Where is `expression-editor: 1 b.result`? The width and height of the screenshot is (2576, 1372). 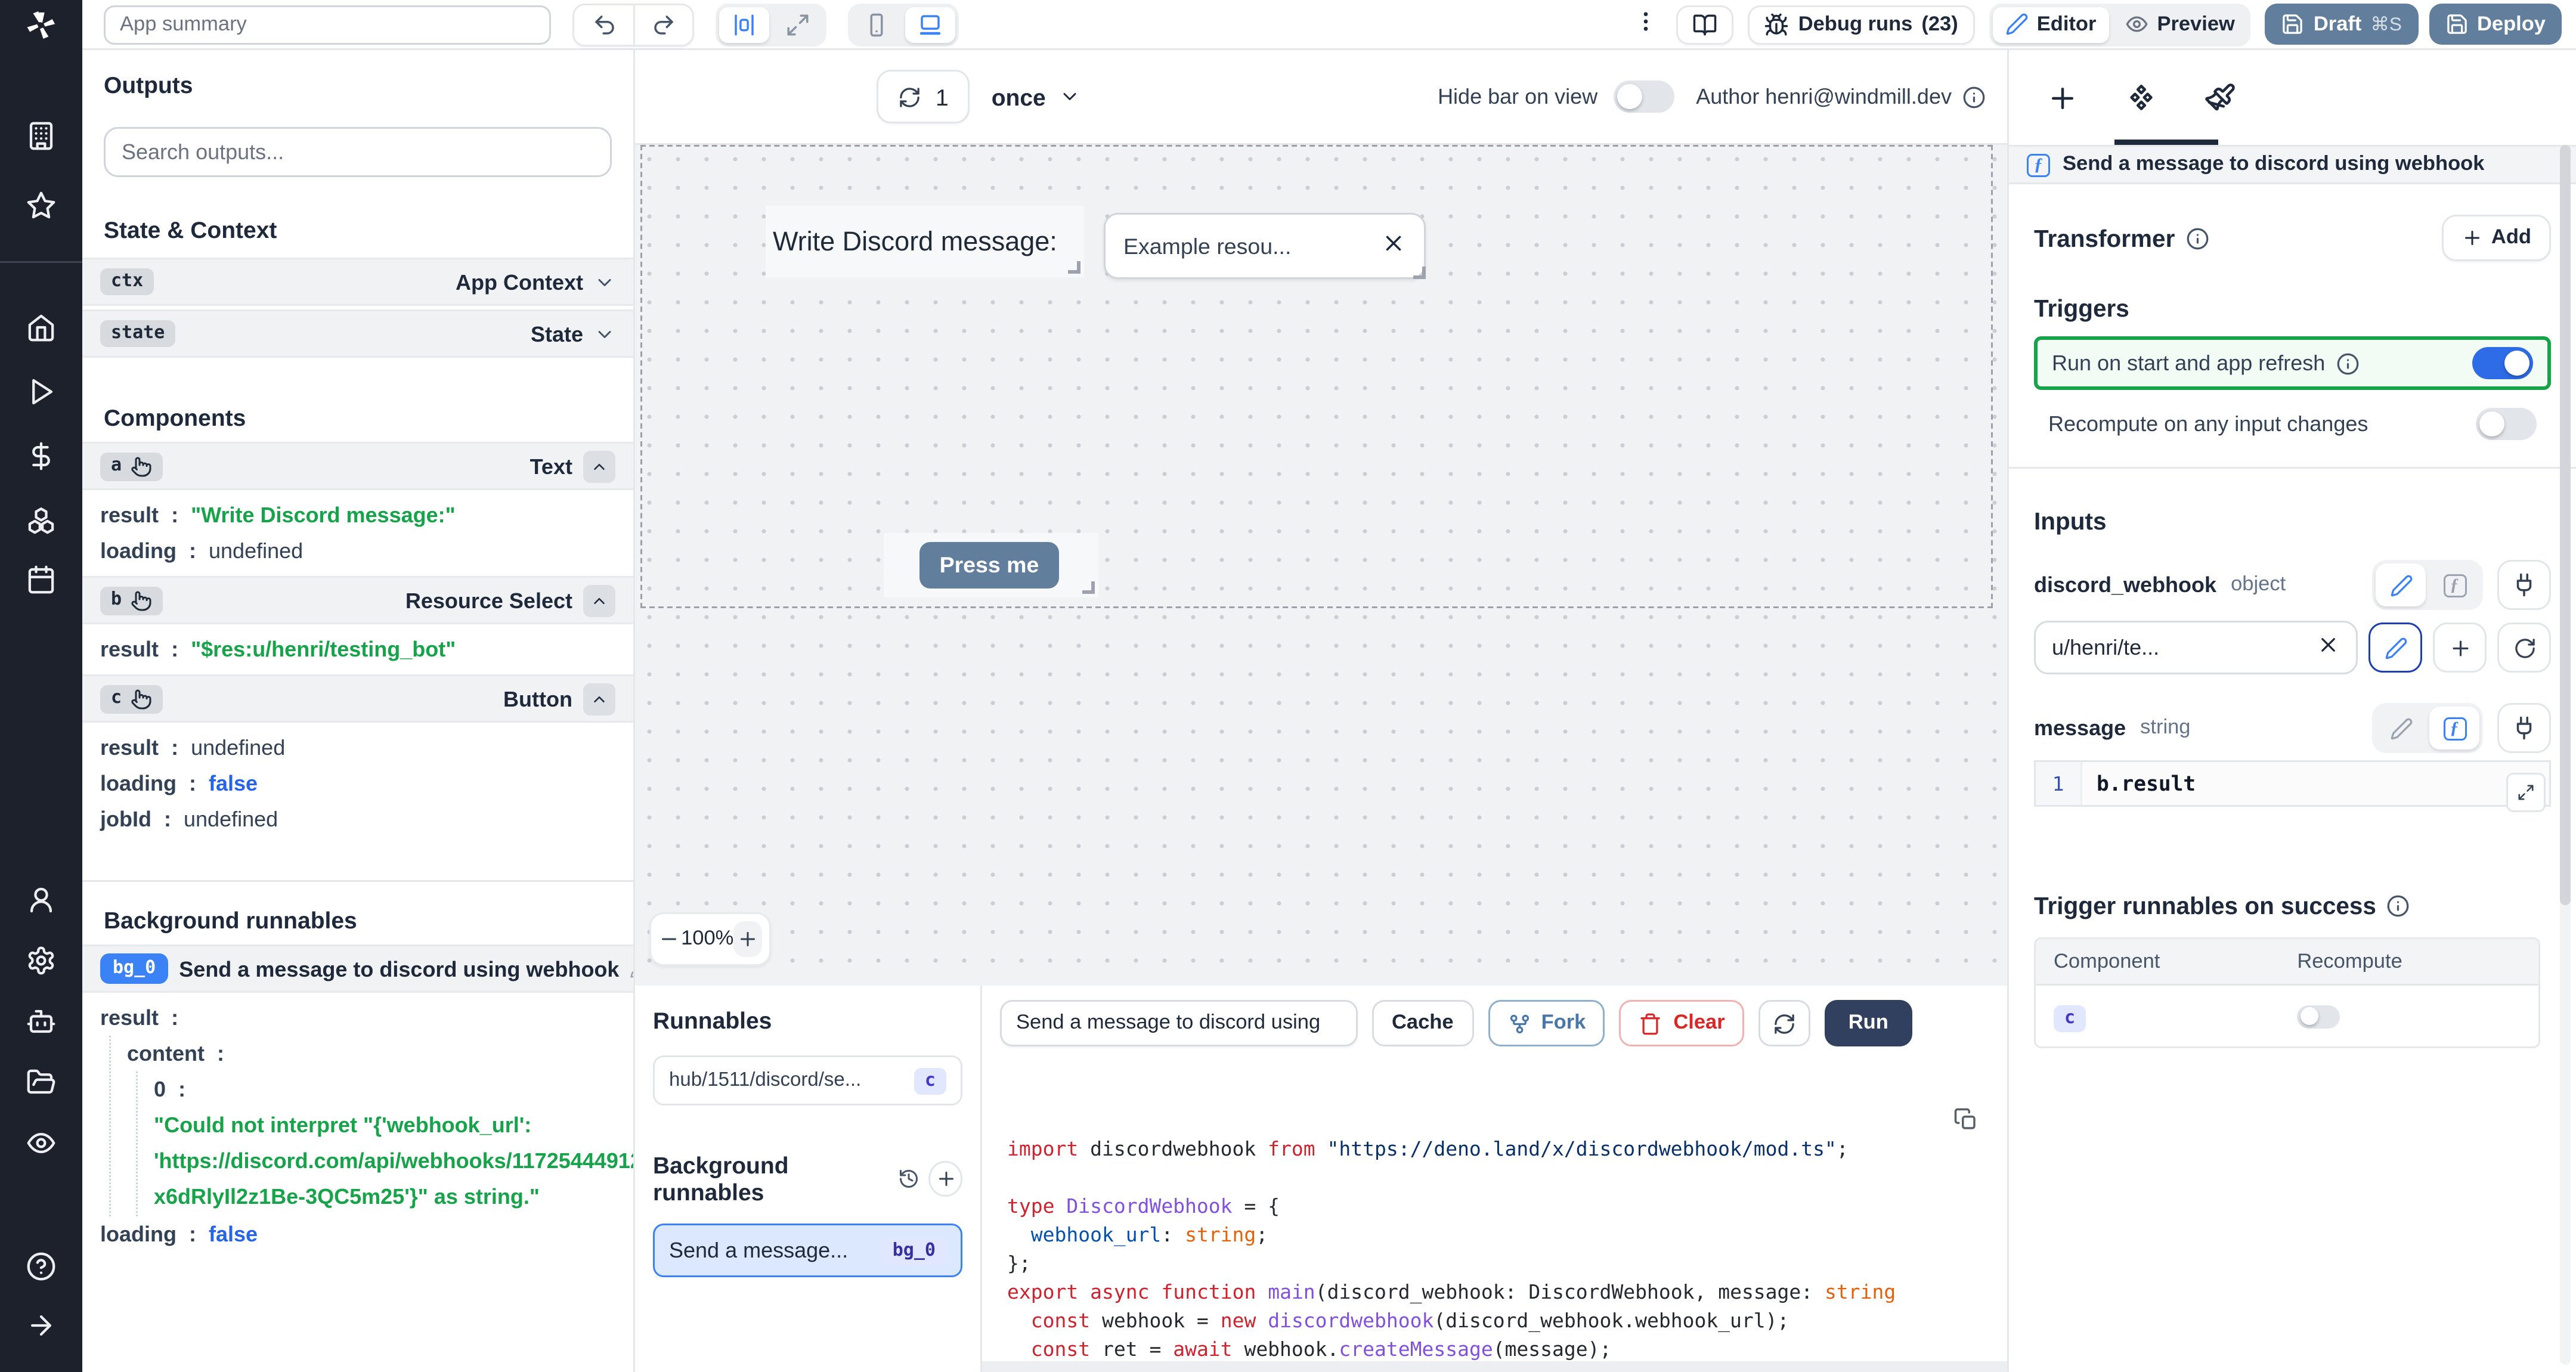 expression-editor: 1 b.result is located at coordinates (2292, 786).